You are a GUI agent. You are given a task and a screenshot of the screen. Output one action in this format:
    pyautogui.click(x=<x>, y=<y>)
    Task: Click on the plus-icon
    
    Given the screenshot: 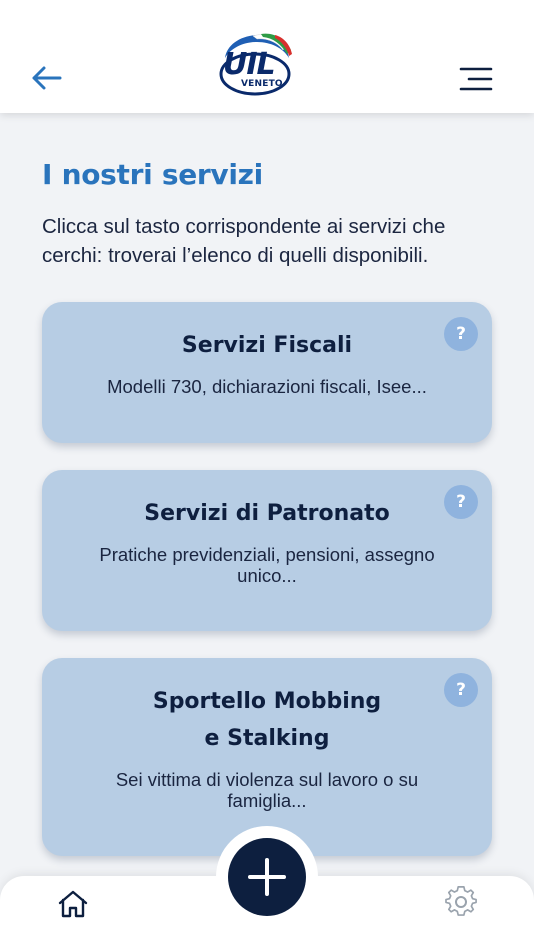 What is the action you would take?
    pyautogui.click(x=267, y=877)
    